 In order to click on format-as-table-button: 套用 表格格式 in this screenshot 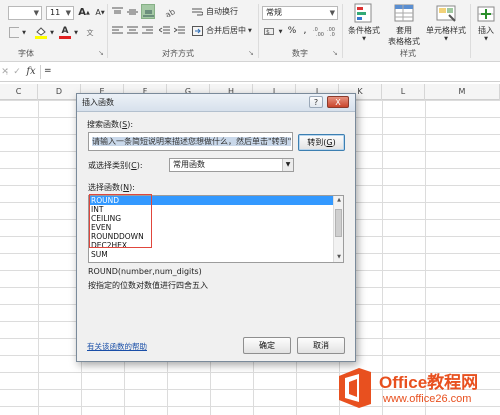, I will do `click(404, 25)`.